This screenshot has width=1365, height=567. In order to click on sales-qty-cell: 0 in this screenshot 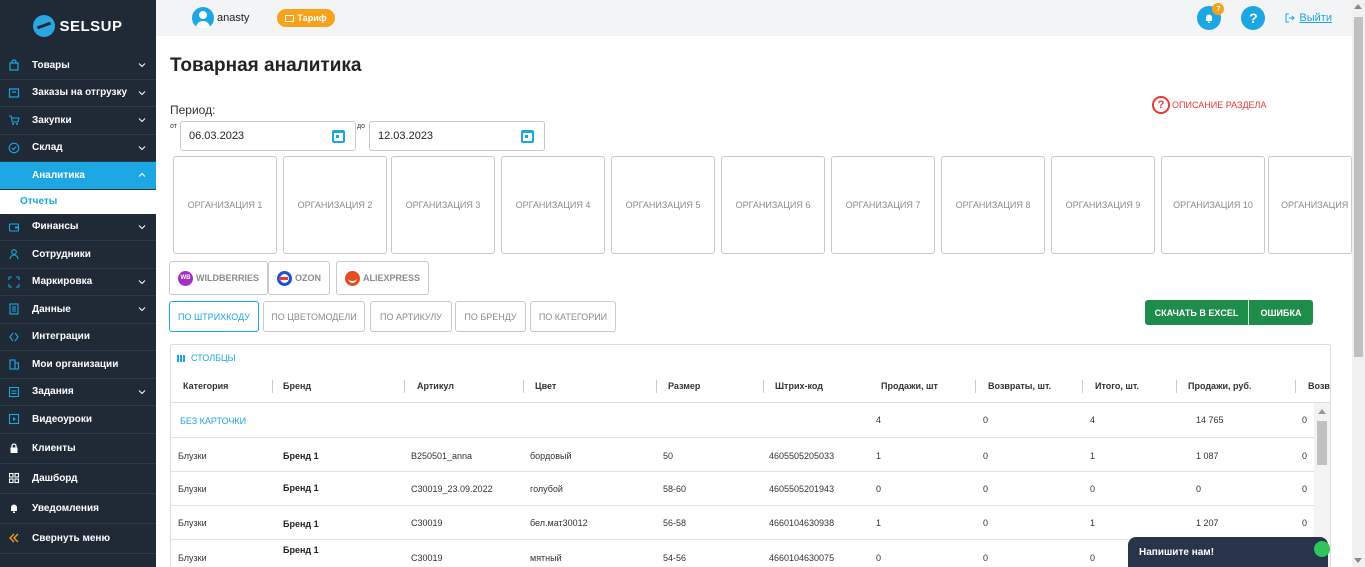, I will do `click(879, 558)`.